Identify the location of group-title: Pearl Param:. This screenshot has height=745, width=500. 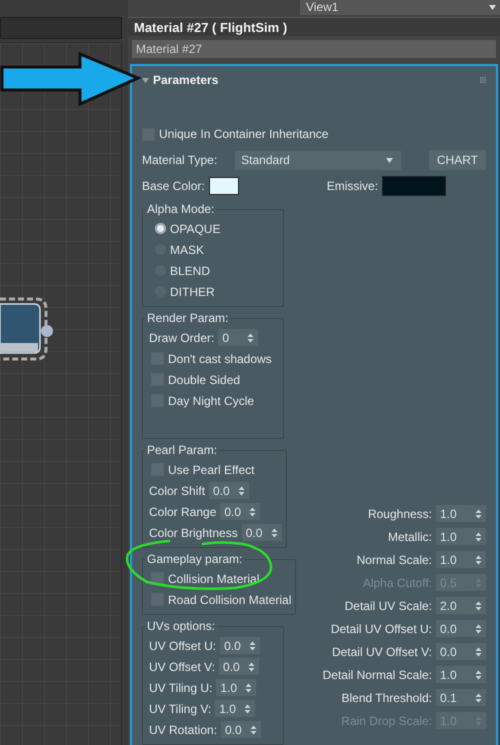
(182, 450).